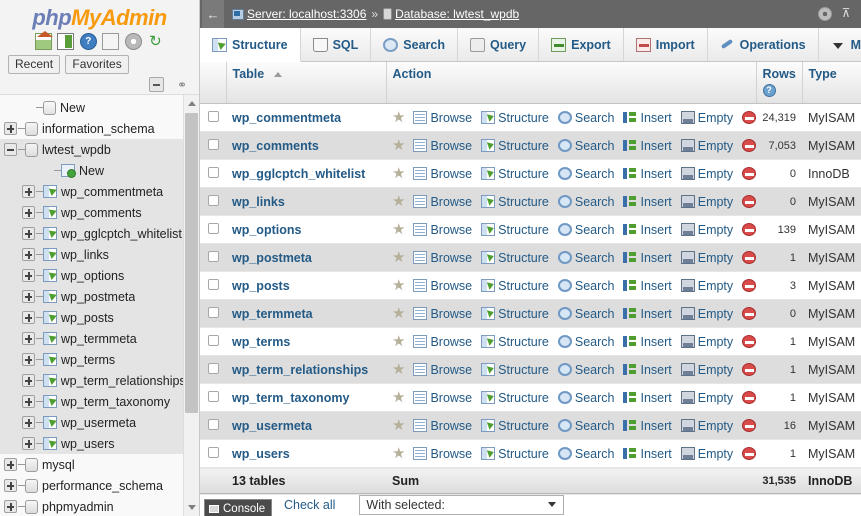 Image resolution: width=861 pixels, height=516 pixels. I want to click on sidebar-scrollbar, so click(191, 305).